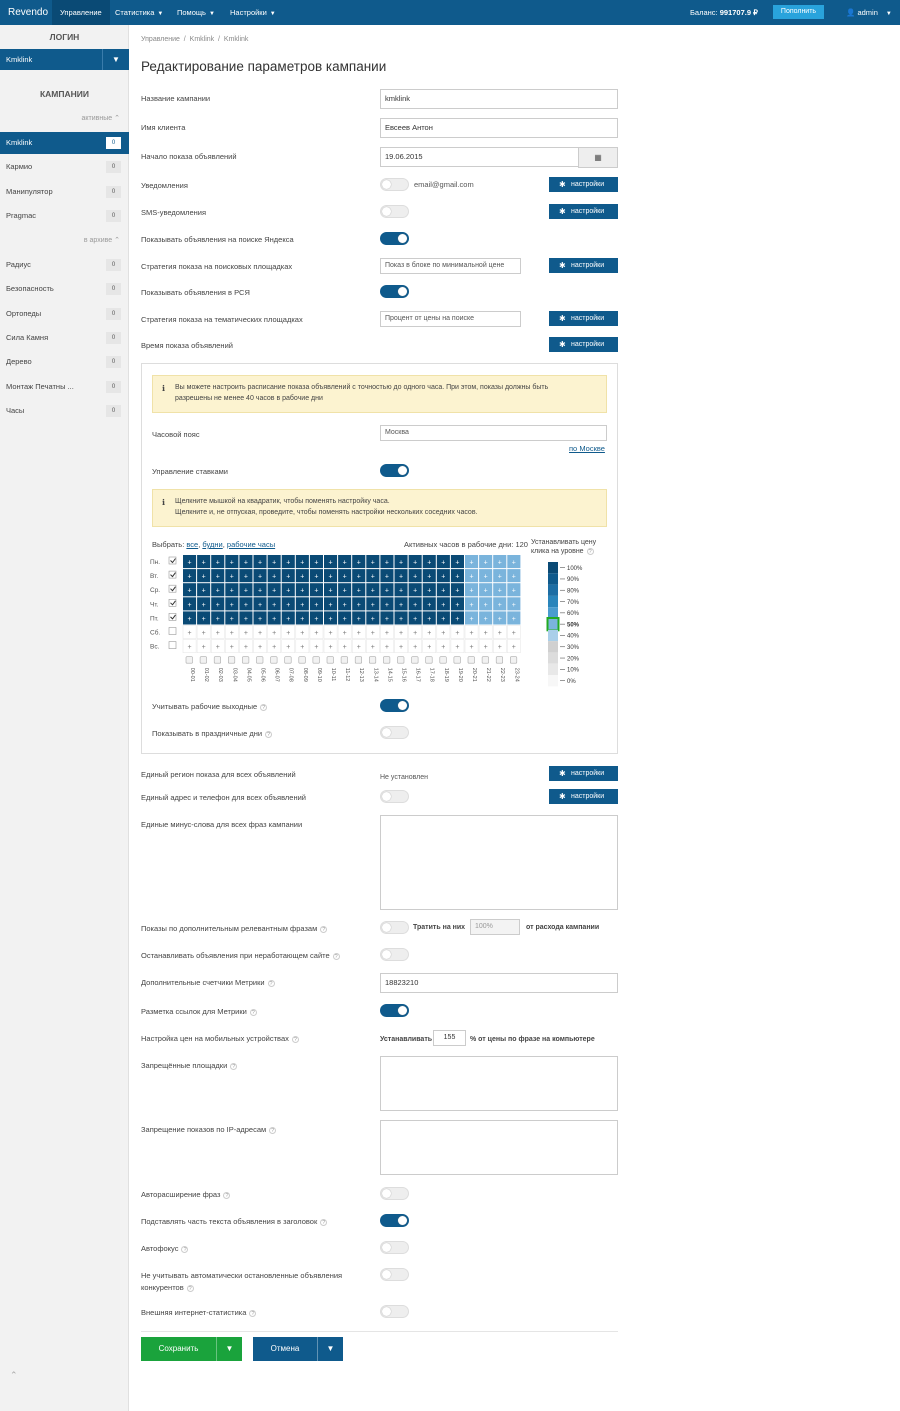  What do you see at coordinates (28, 12) in the screenshot?
I see `brand-logo: Revendo` at bounding box center [28, 12].